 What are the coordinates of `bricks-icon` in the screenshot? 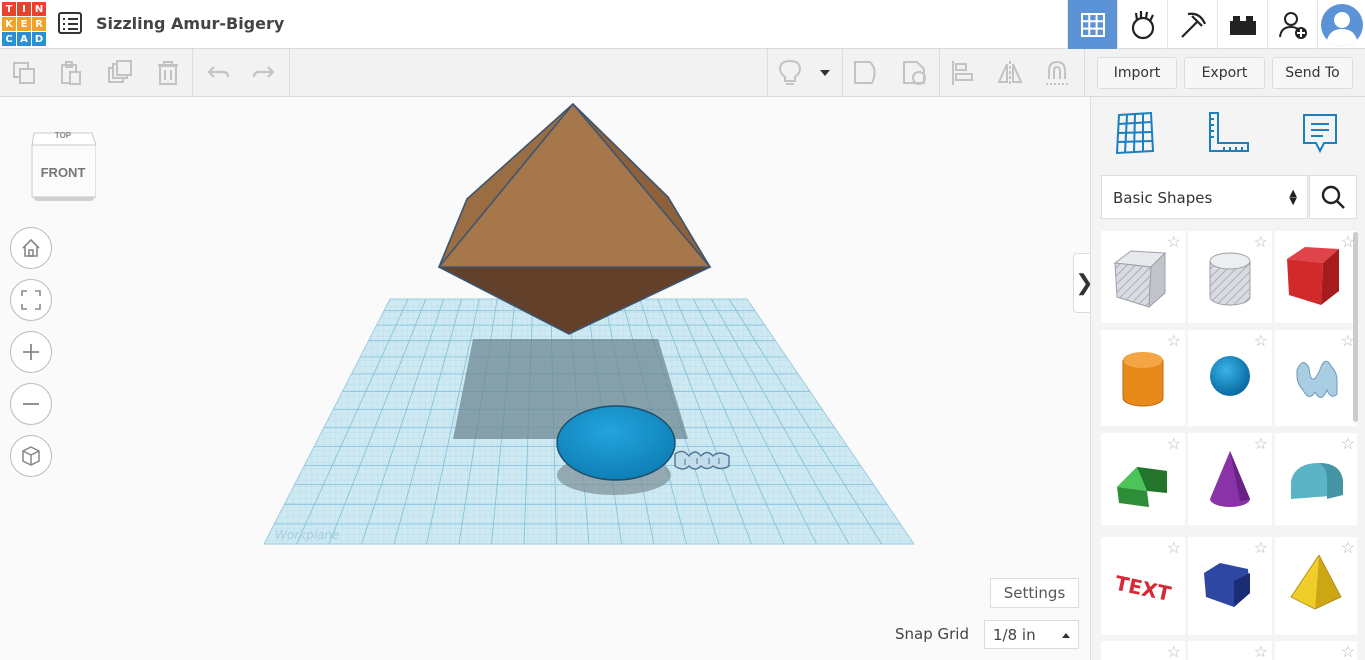 It's located at (1242, 25).